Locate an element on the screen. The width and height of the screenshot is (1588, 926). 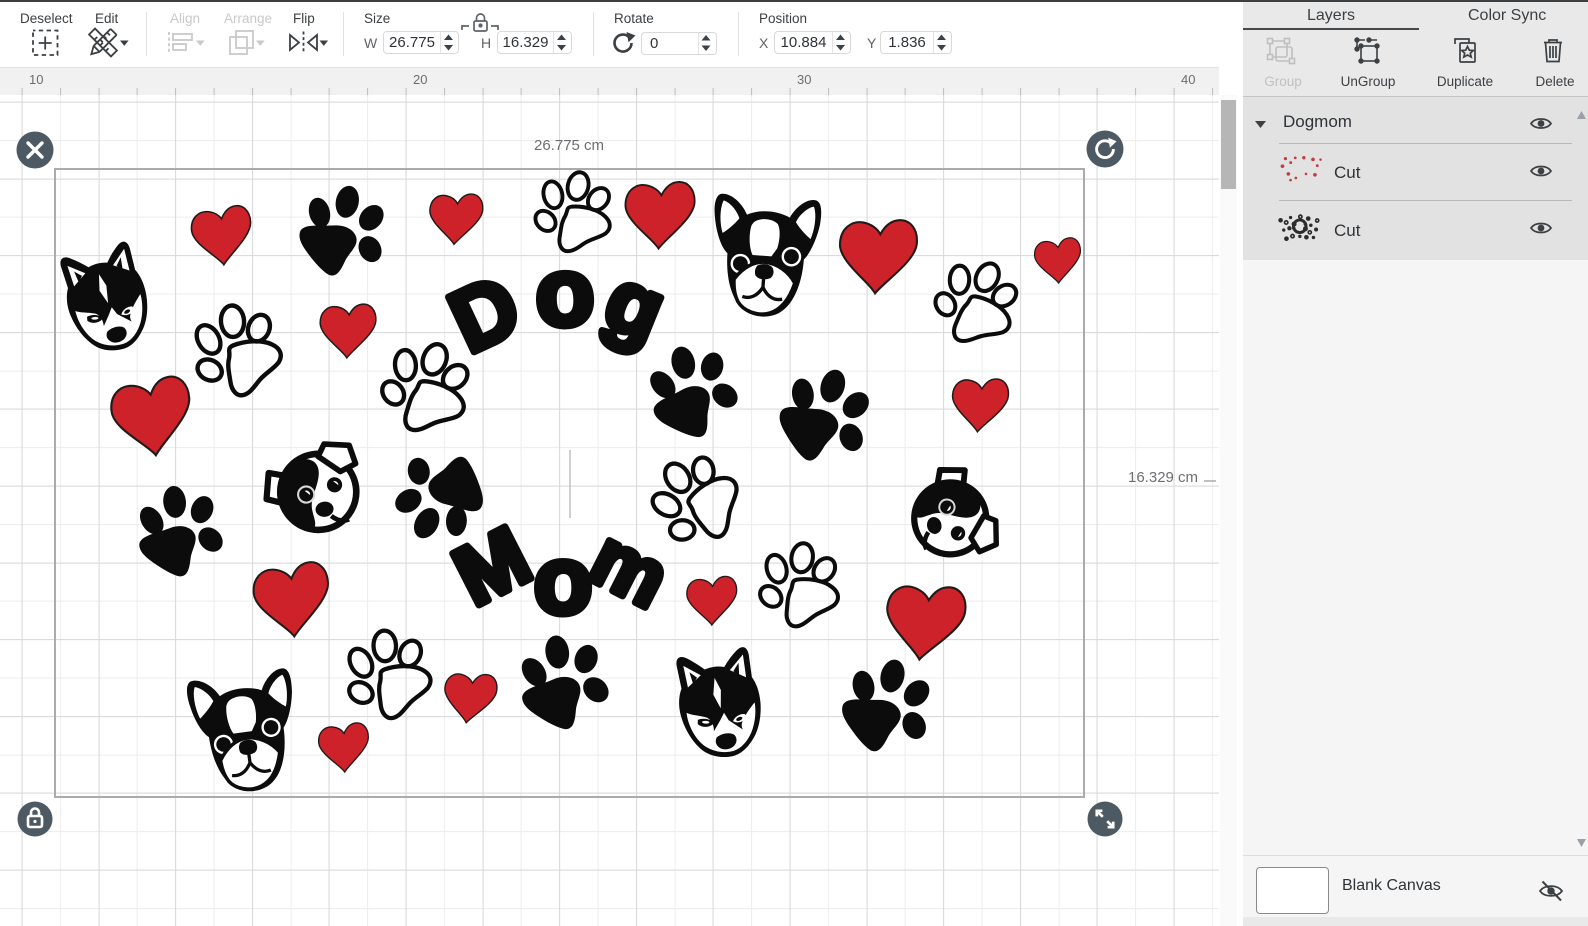
svg-text: o is located at coordinates (565, 292).